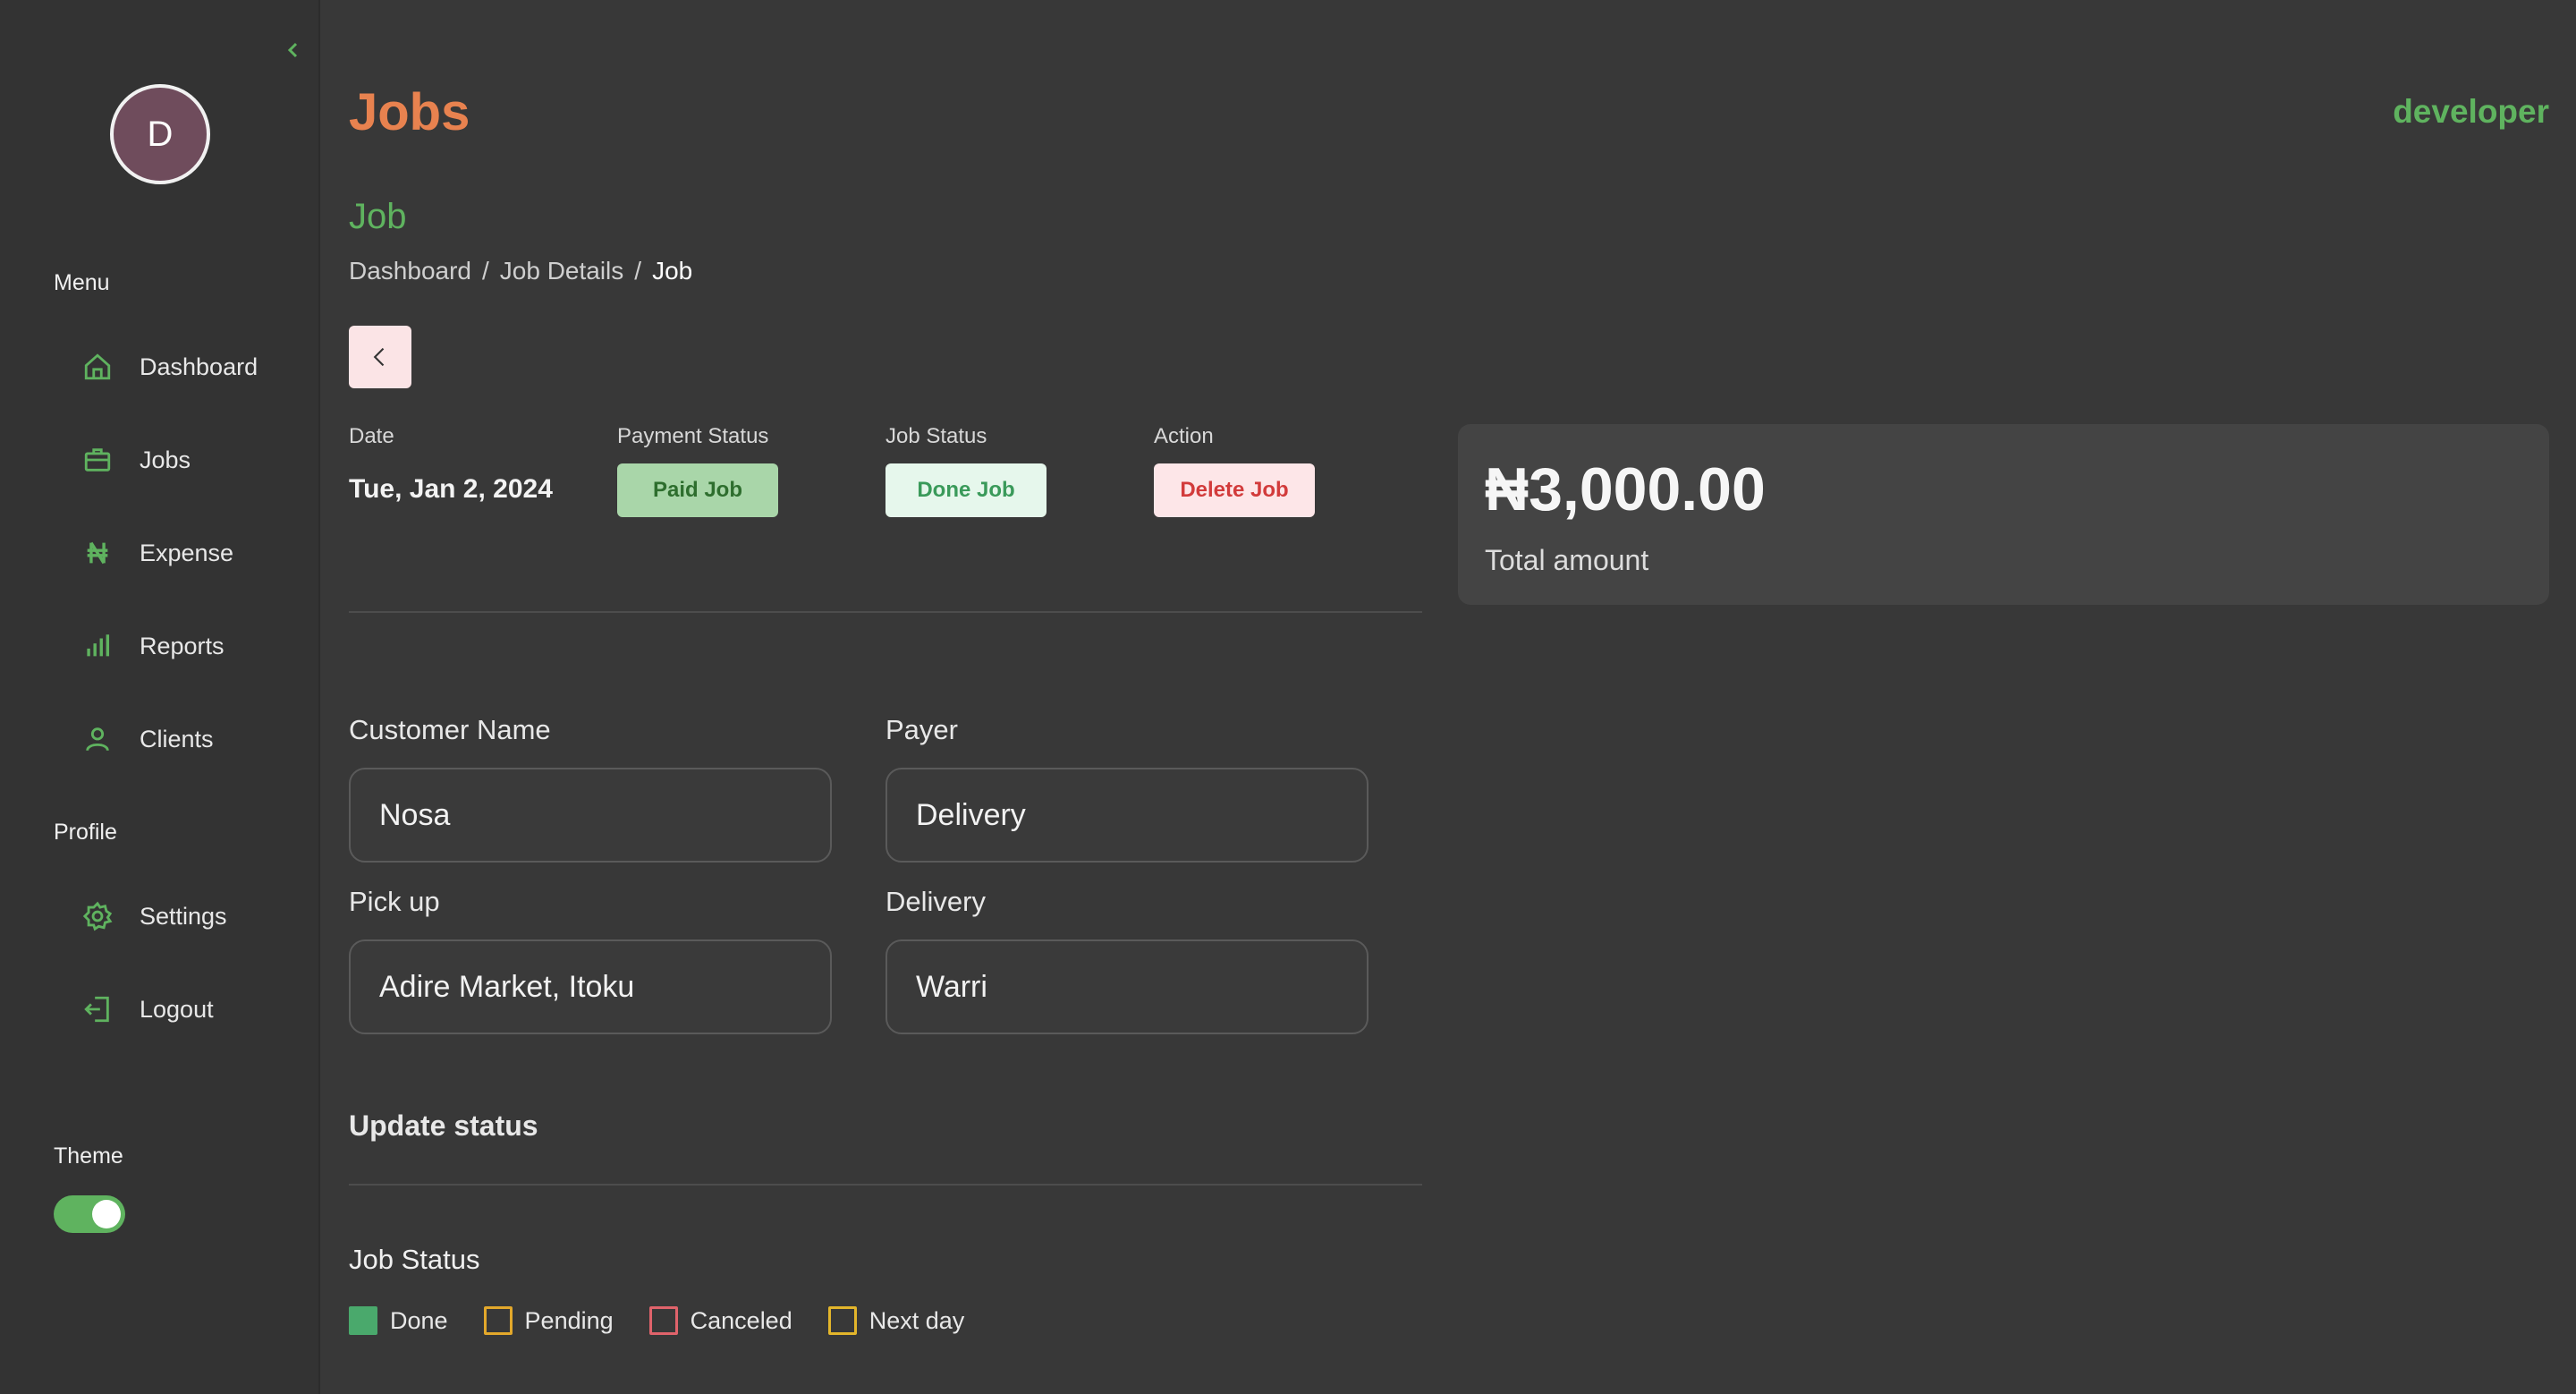  What do you see at coordinates (1567, 560) in the screenshot?
I see `total-amount-label: Total amount` at bounding box center [1567, 560].